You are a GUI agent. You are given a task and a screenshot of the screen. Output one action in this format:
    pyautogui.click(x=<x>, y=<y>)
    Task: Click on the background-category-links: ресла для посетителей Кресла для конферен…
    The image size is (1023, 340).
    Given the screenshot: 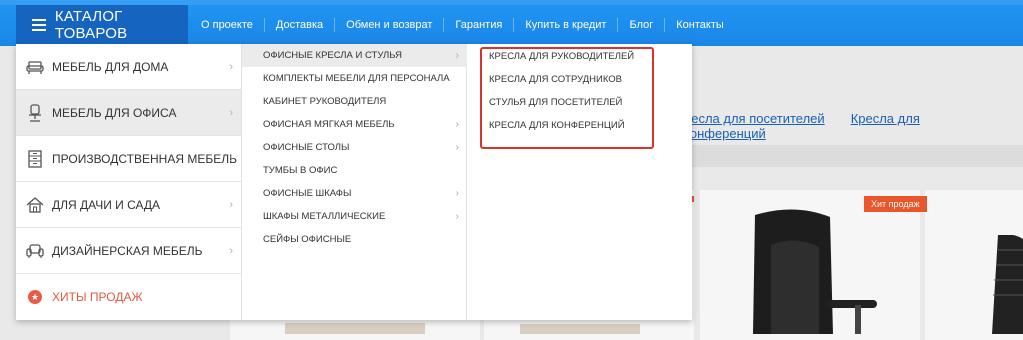 What is the action you would take?
    pyautogui.click(x=853, y=126)
    